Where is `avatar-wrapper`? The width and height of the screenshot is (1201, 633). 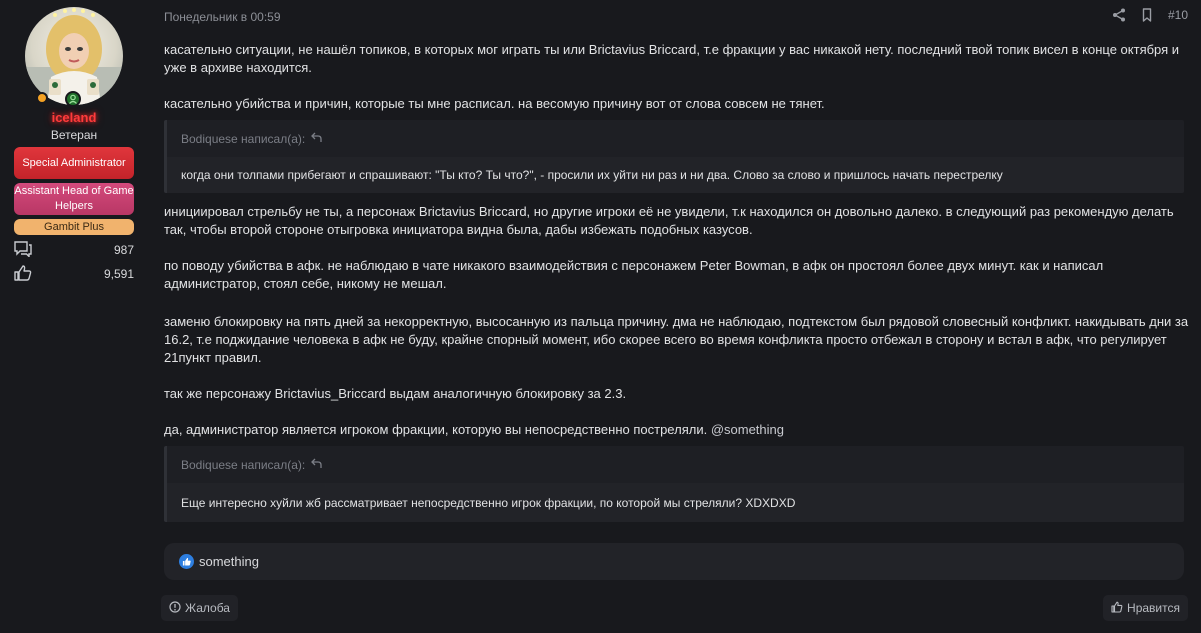
avatar-wrapper is located at coordinates (74, 57).